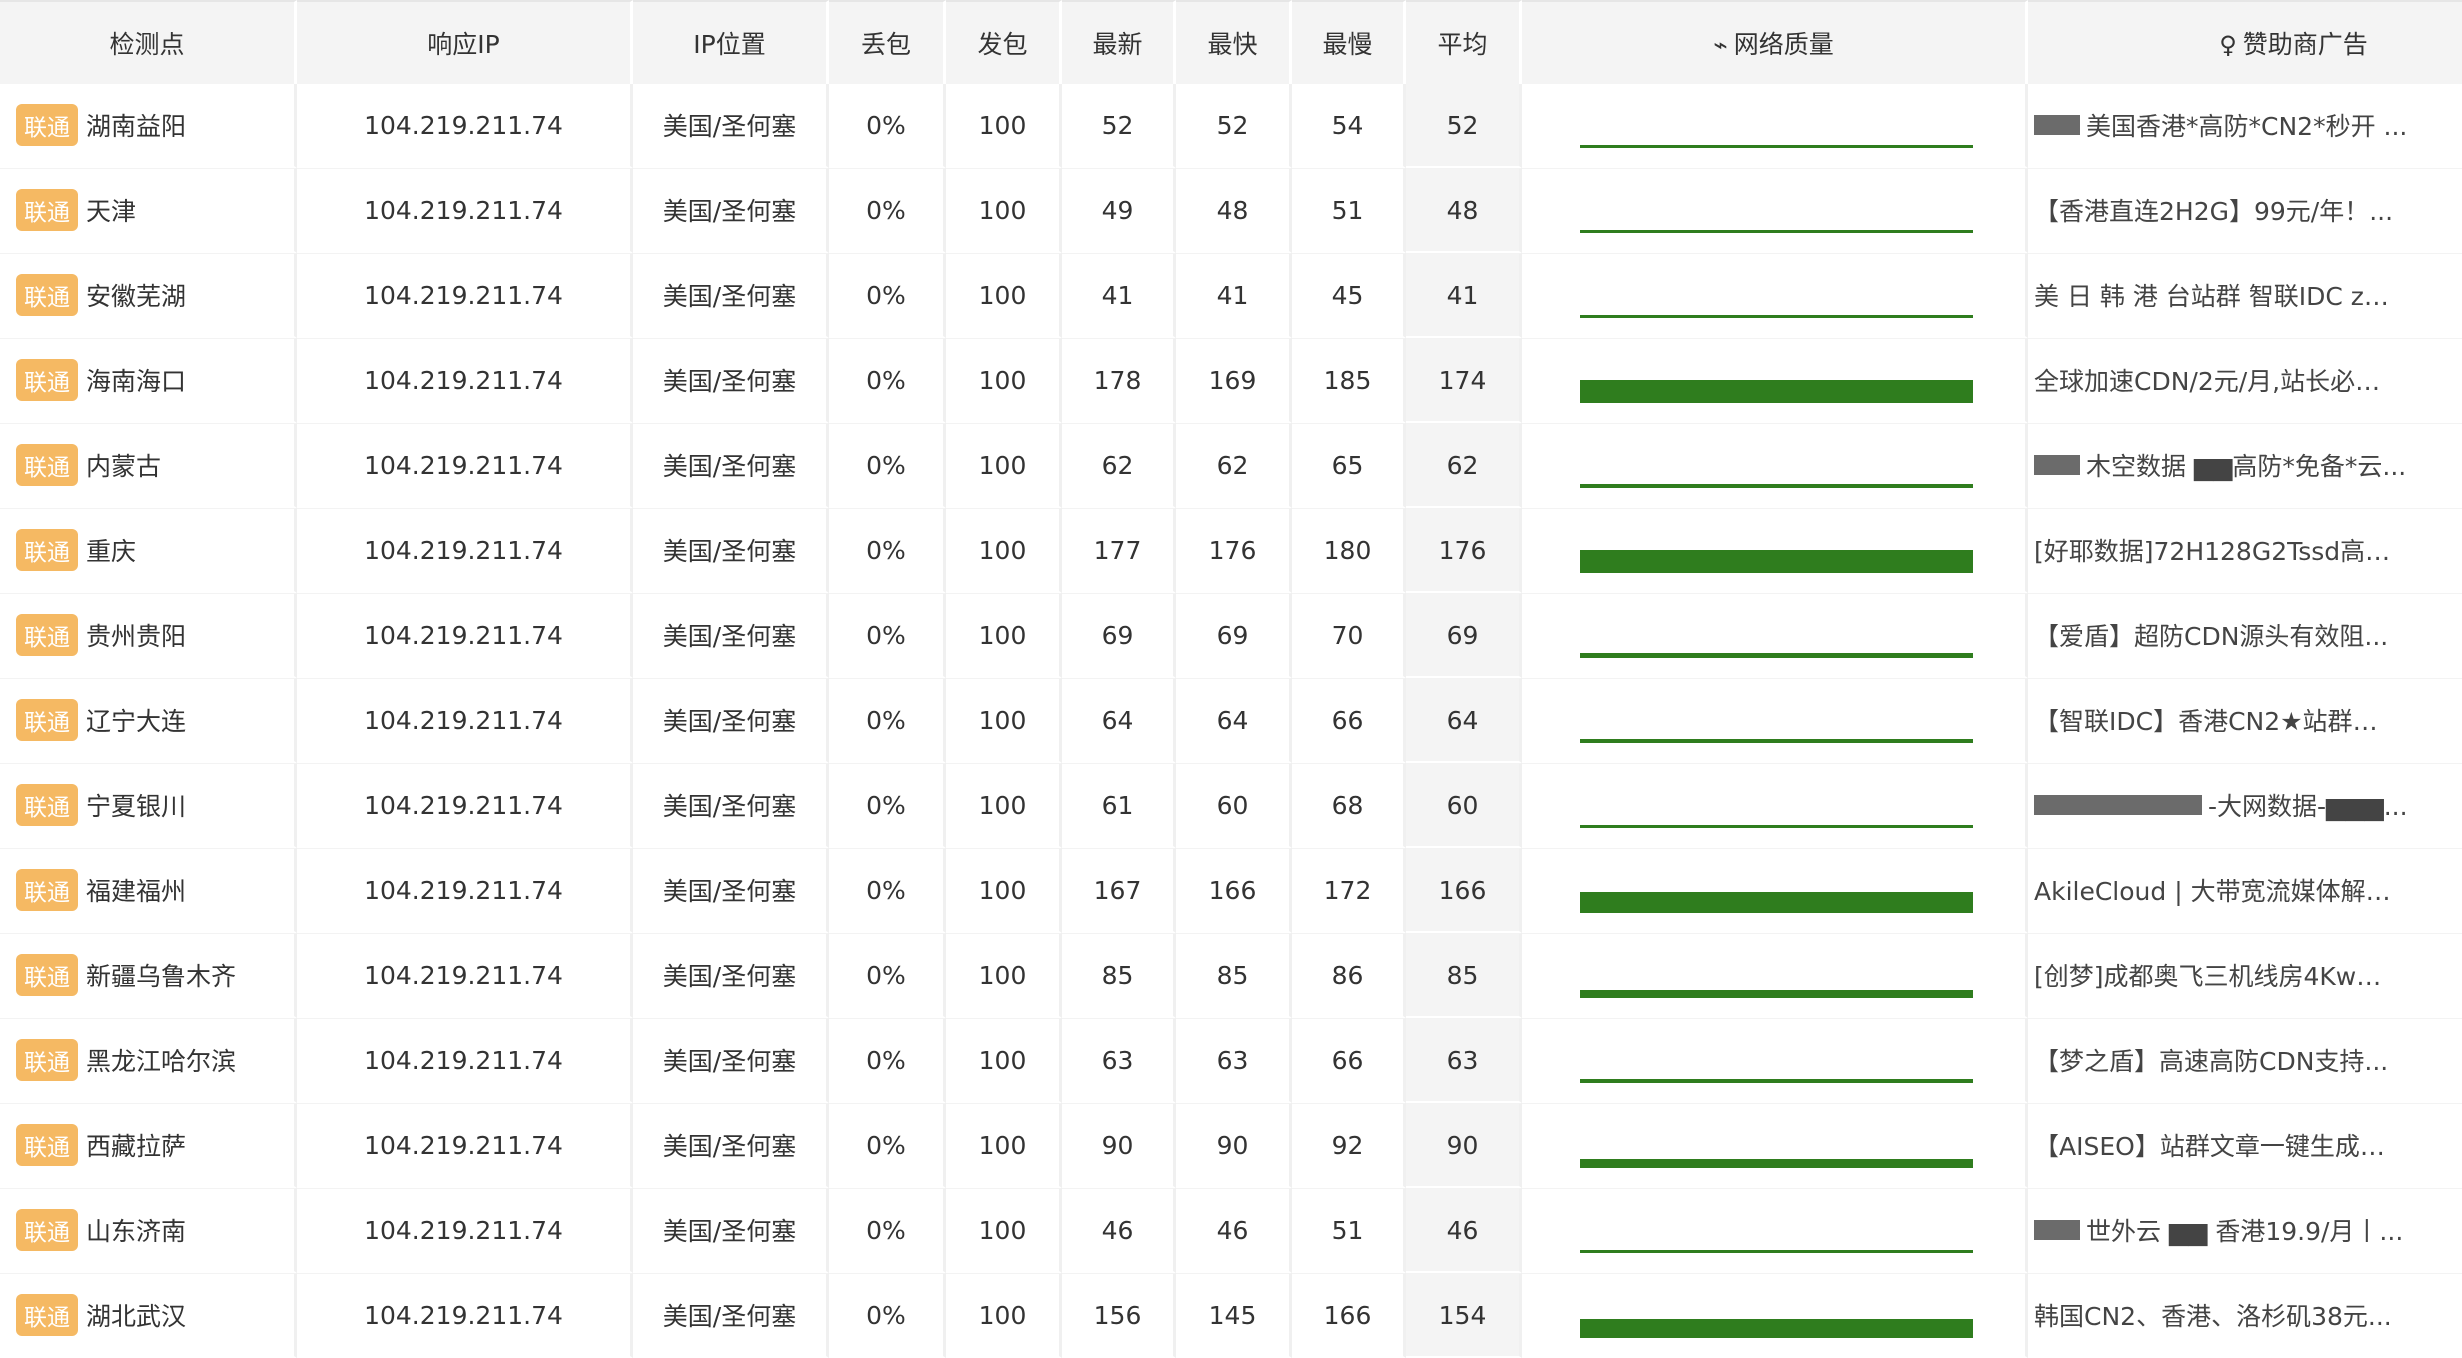  Describe the element at coordinates (124, 466) in the screenshot. I see `node-city: 内蒙古` at that location.